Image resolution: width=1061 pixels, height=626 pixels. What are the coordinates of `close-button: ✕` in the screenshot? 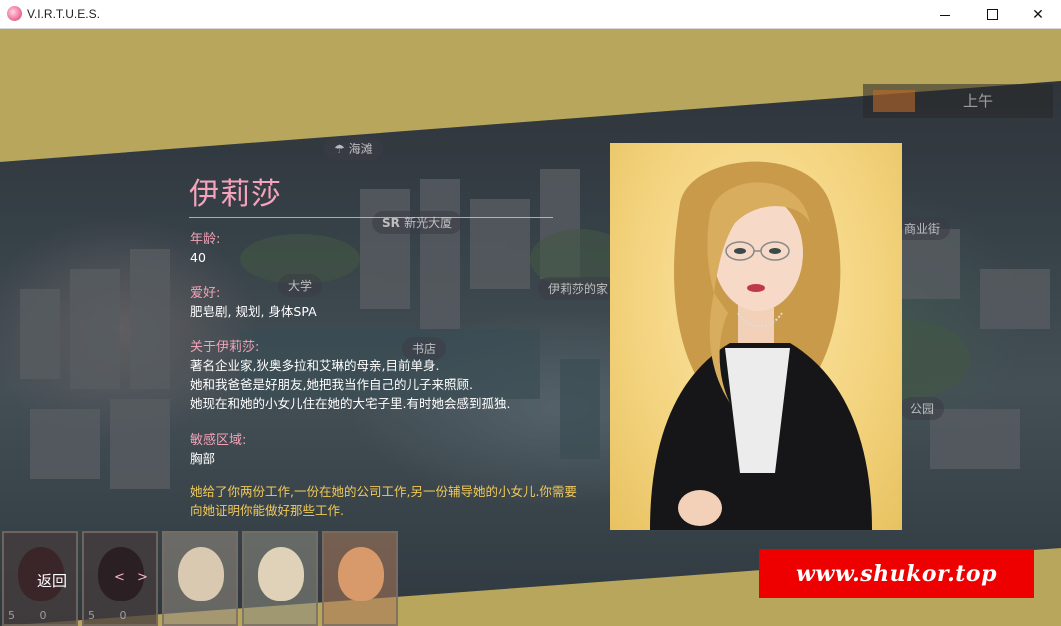 It's located at (1038, 14).